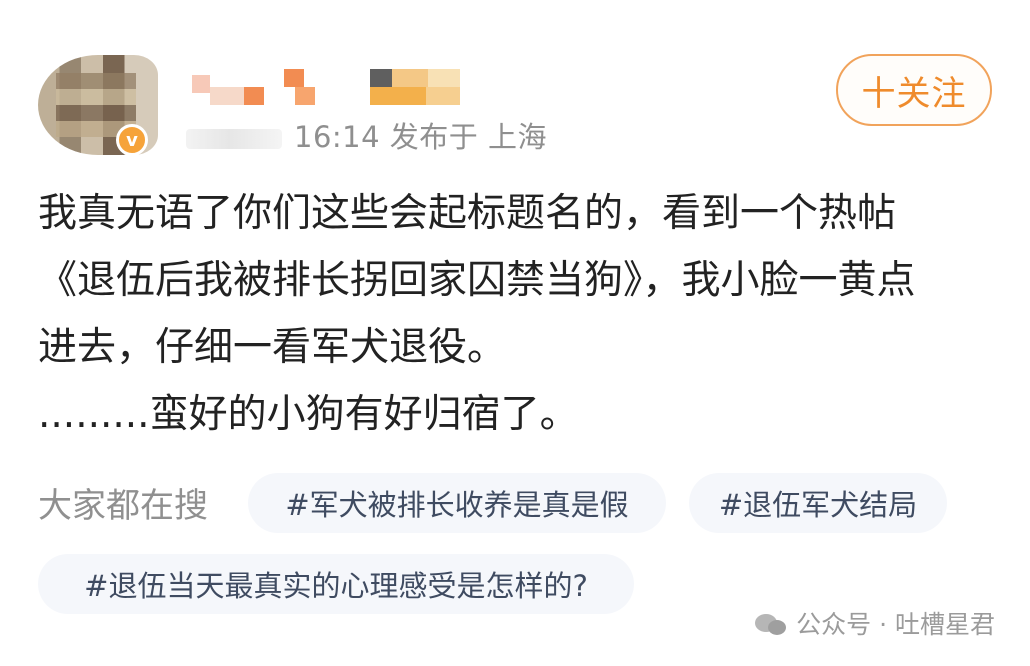 The image size is (1030, 666). What do you see at coordinates (132, 140) in the screenshot?
I see `verified-badge-icon: v` at bounding box center [132, 140].